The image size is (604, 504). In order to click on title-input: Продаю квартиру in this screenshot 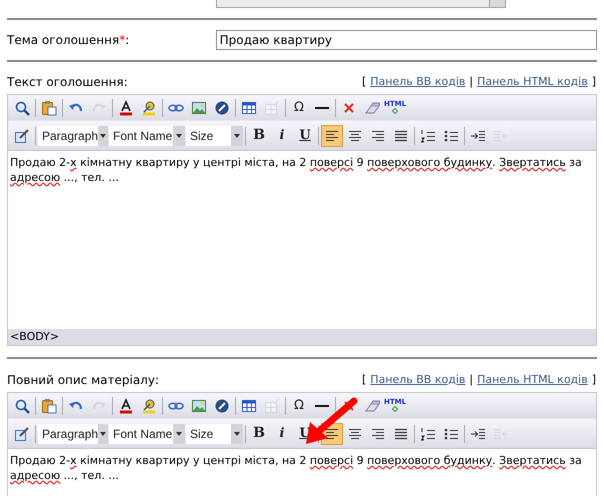, I will do `click(406, 40)`.